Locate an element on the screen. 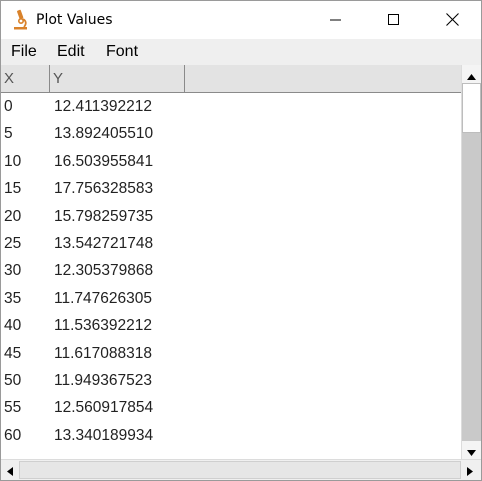 The image size is (482, 481). cell-y: 13.542721748 is located at coordinates (104, 243).